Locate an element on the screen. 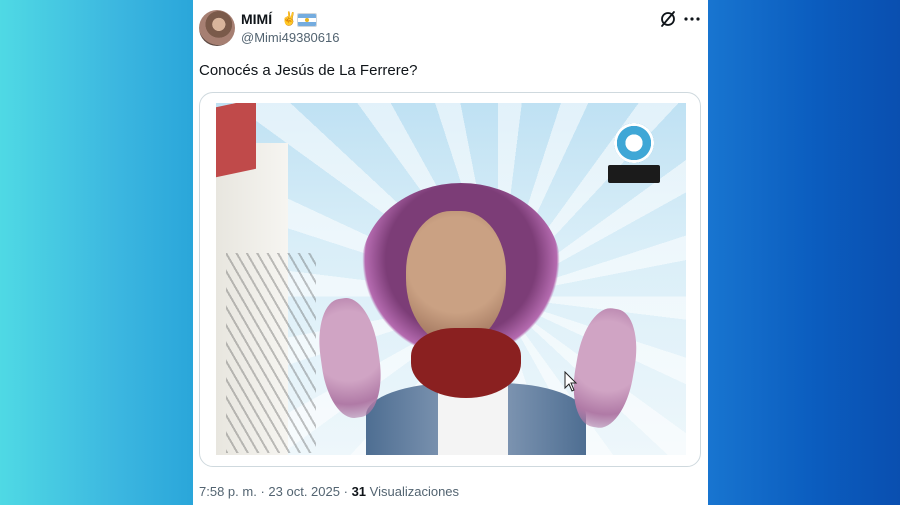 The height and width of the screenshot is (505, 900). face is located at coordinates (456, 278).